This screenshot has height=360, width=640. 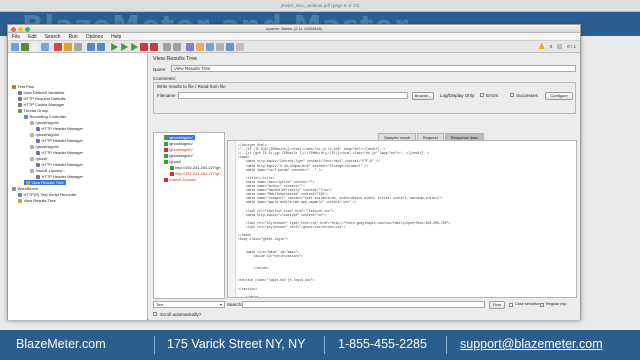 What do you see at coordinates (294, 29) in the screenshot?
I see `window-titlebar: Apache JMeter (2.11 r1554548)` at bounding box center [294, 29].